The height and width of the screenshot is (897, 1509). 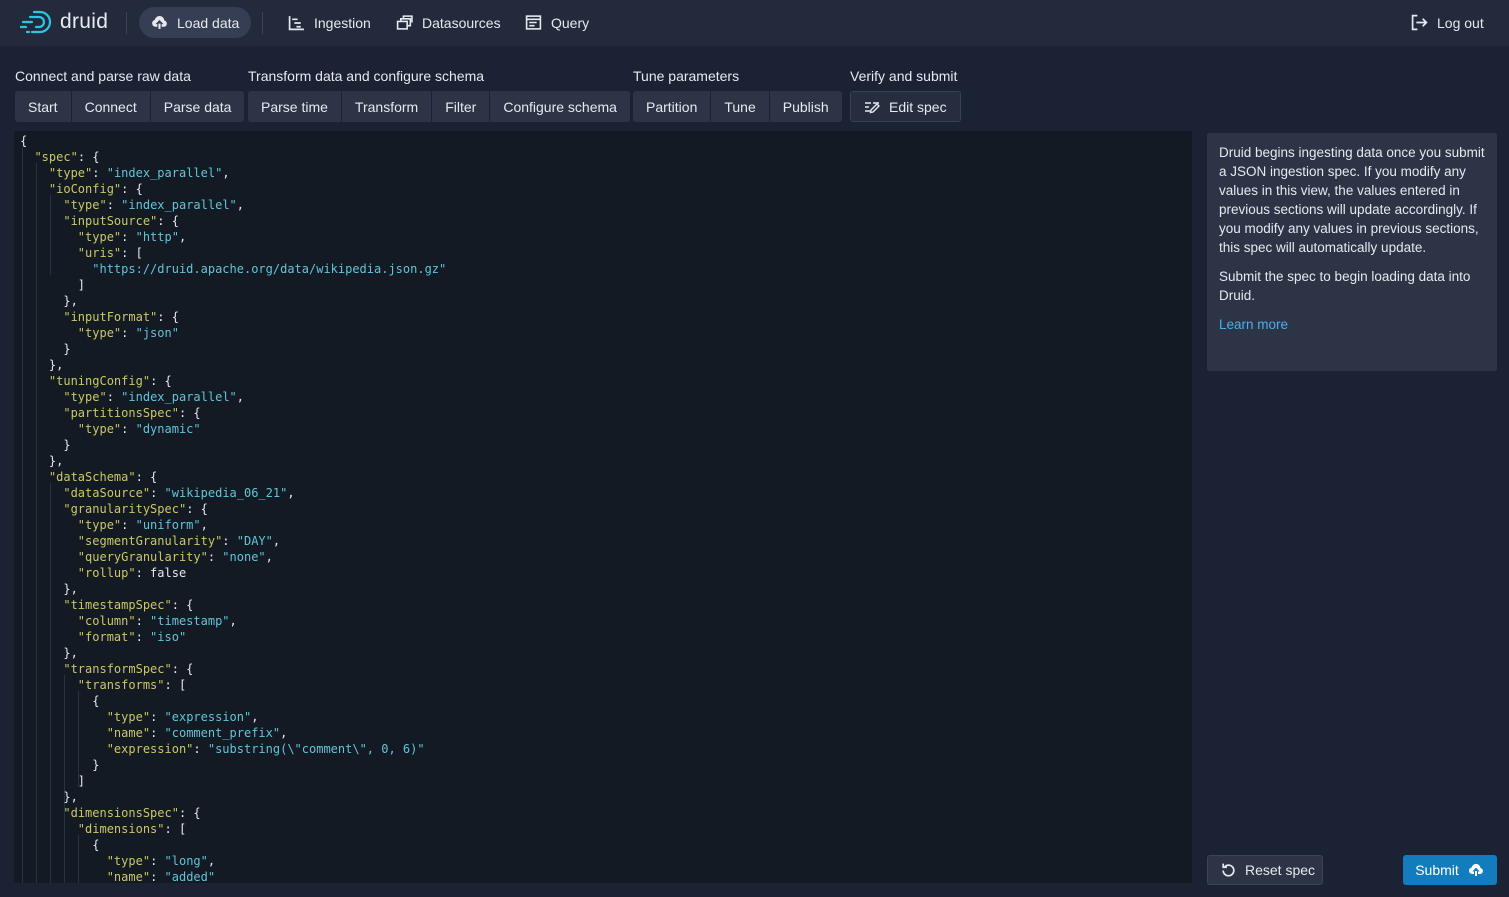 I want to click on nav-query-label: Query, so click(x=570, y=22).